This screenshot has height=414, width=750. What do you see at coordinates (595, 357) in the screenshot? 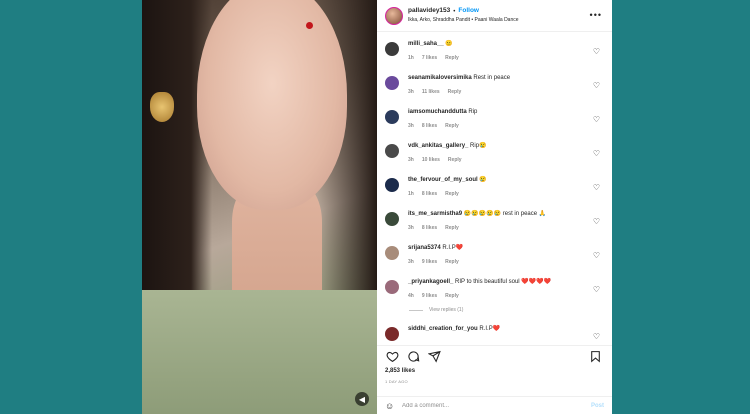
I see `bookmark-icon` at bounding box center [595, 357].